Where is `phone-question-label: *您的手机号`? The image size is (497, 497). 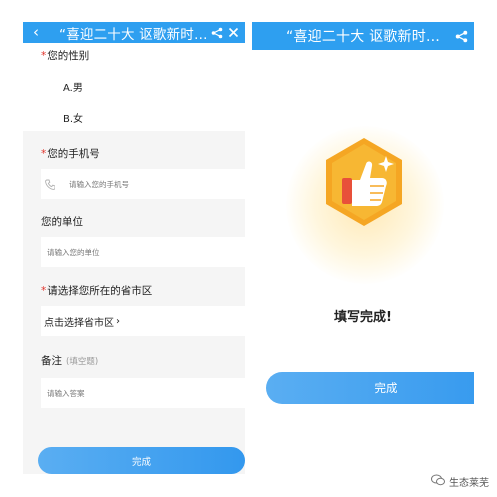 phone-question-label: *您的手机号 is located at coordinates (70, 153).